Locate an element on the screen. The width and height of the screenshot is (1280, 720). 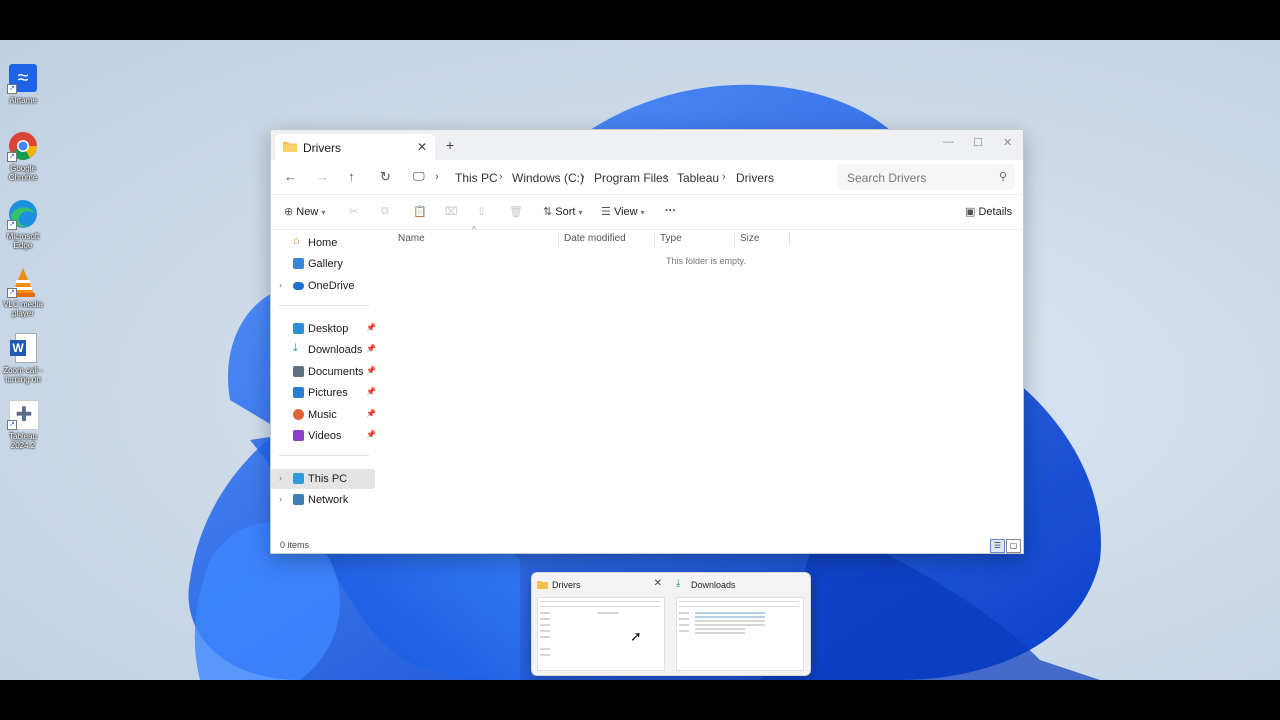
sidebar-item-home: ⌂ Home is located at coordinates (323, 243).